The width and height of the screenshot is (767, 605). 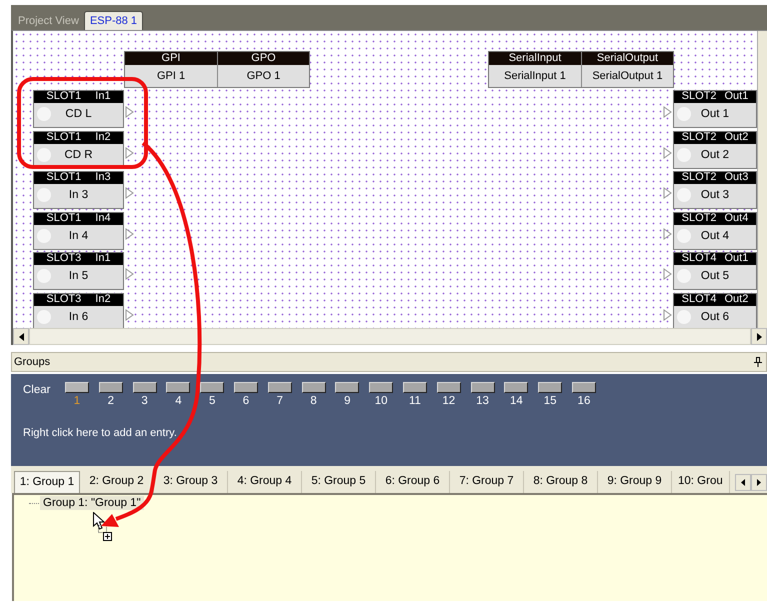 What do you see at coordinates (715, 154) in the screenshot?
I see `block-name: Out 2` at bounding box center [715, 154].